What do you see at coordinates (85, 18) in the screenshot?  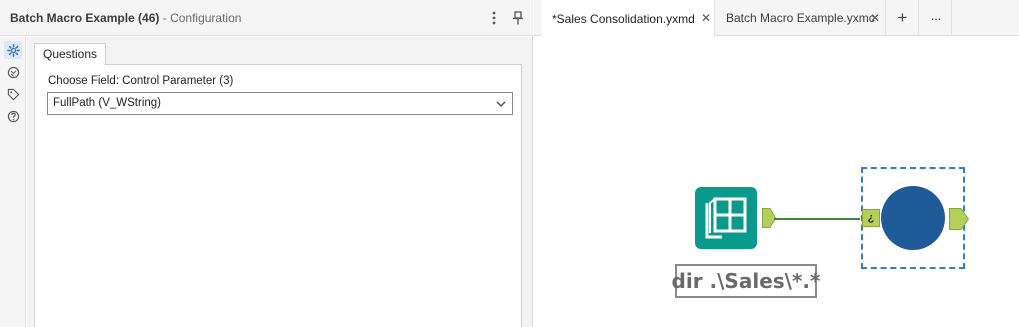 I see `tool-name: Batch Macro Example (46)` at bounding box center [85, 18].